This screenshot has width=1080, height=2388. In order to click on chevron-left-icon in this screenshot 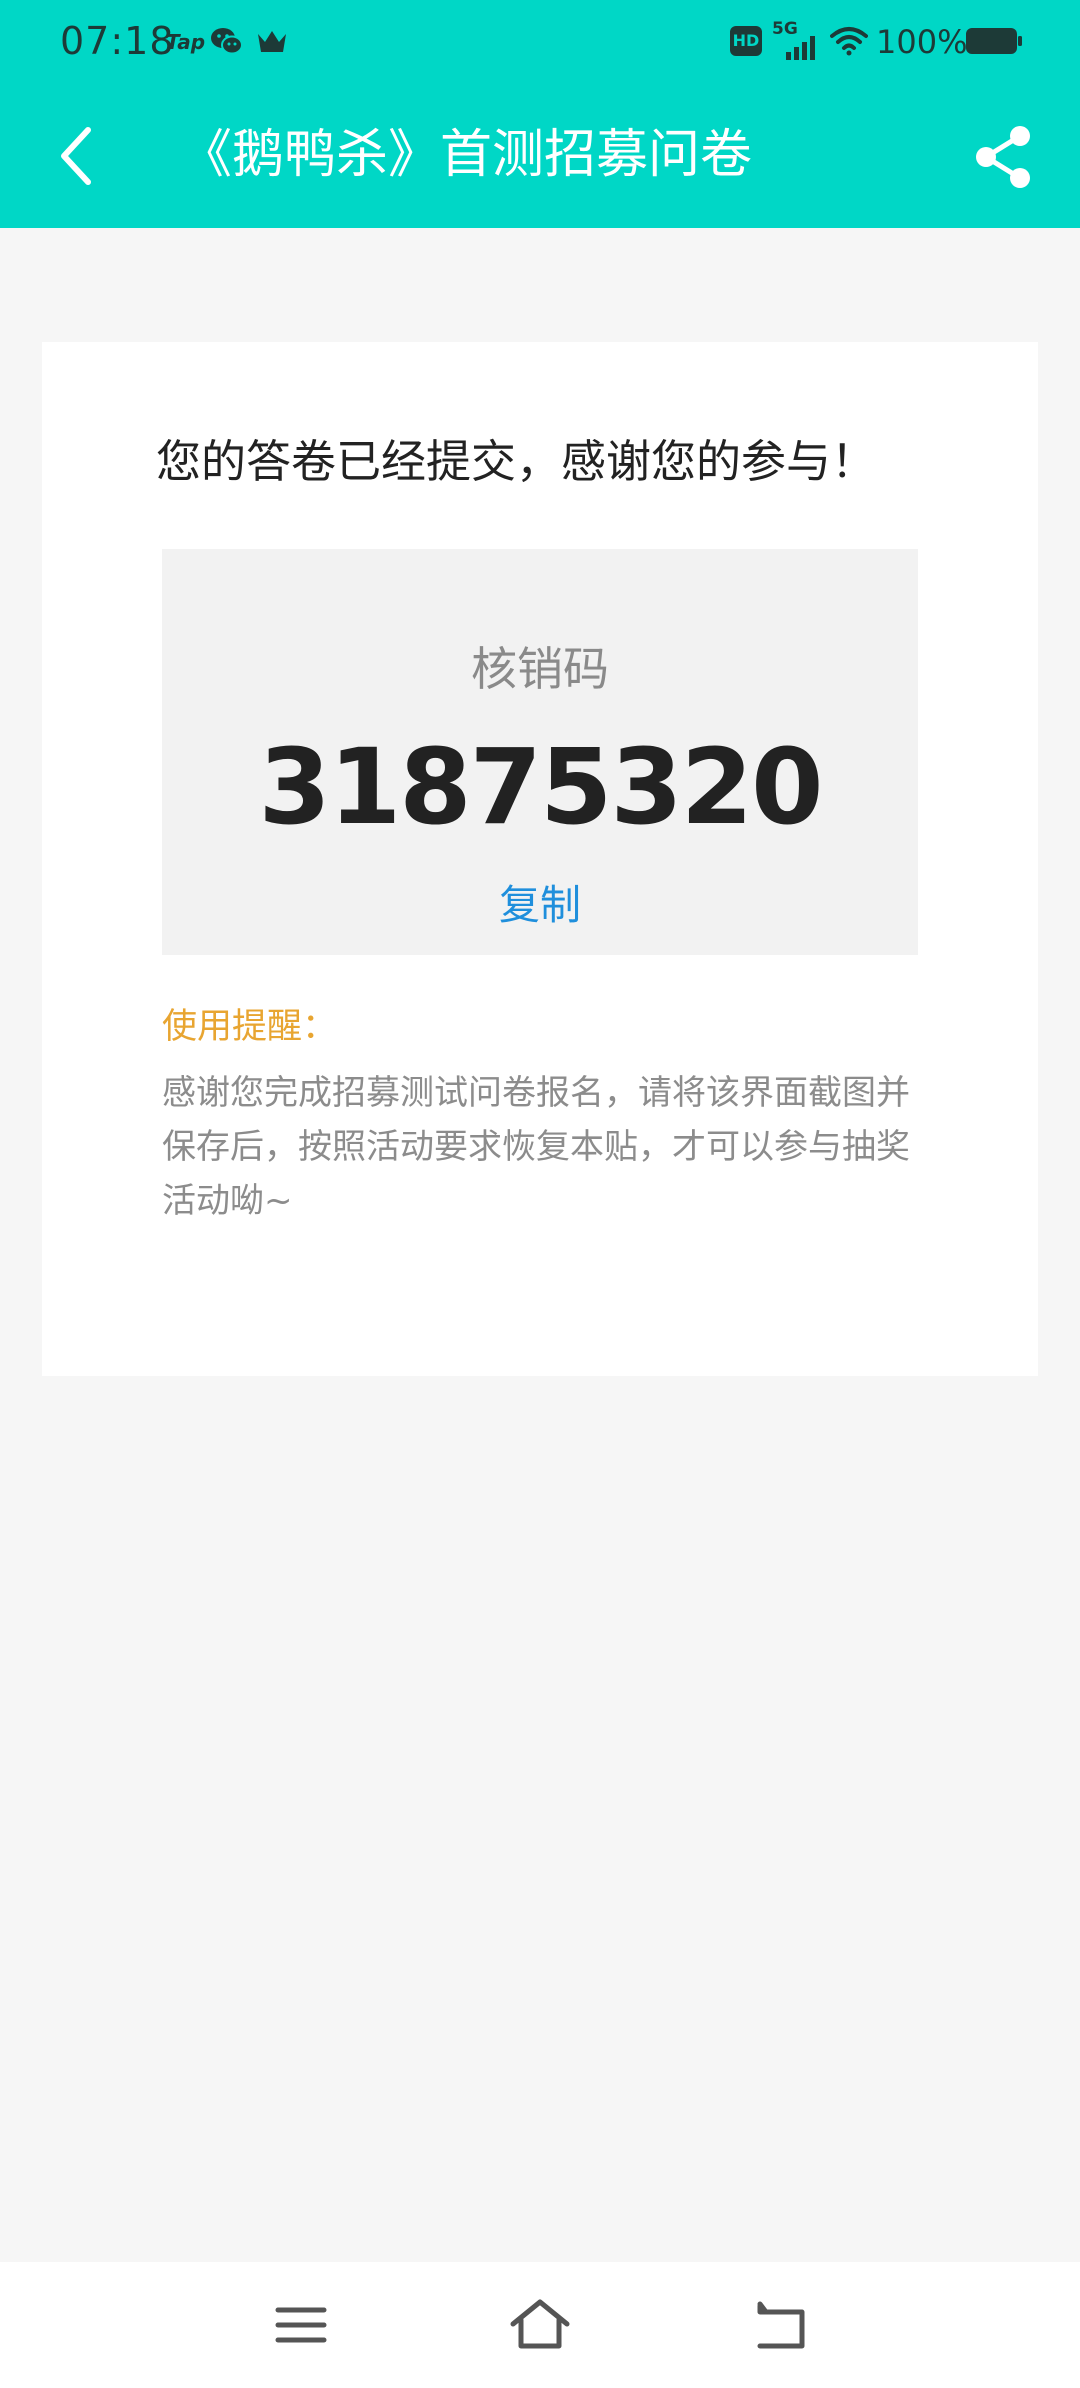, I will do `click(76, 156)`.